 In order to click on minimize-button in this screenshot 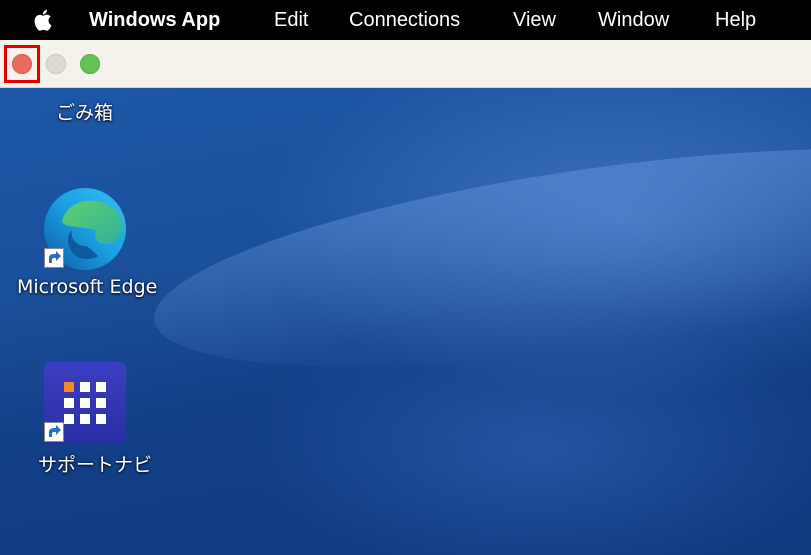, I will do `click(56, 64)`.